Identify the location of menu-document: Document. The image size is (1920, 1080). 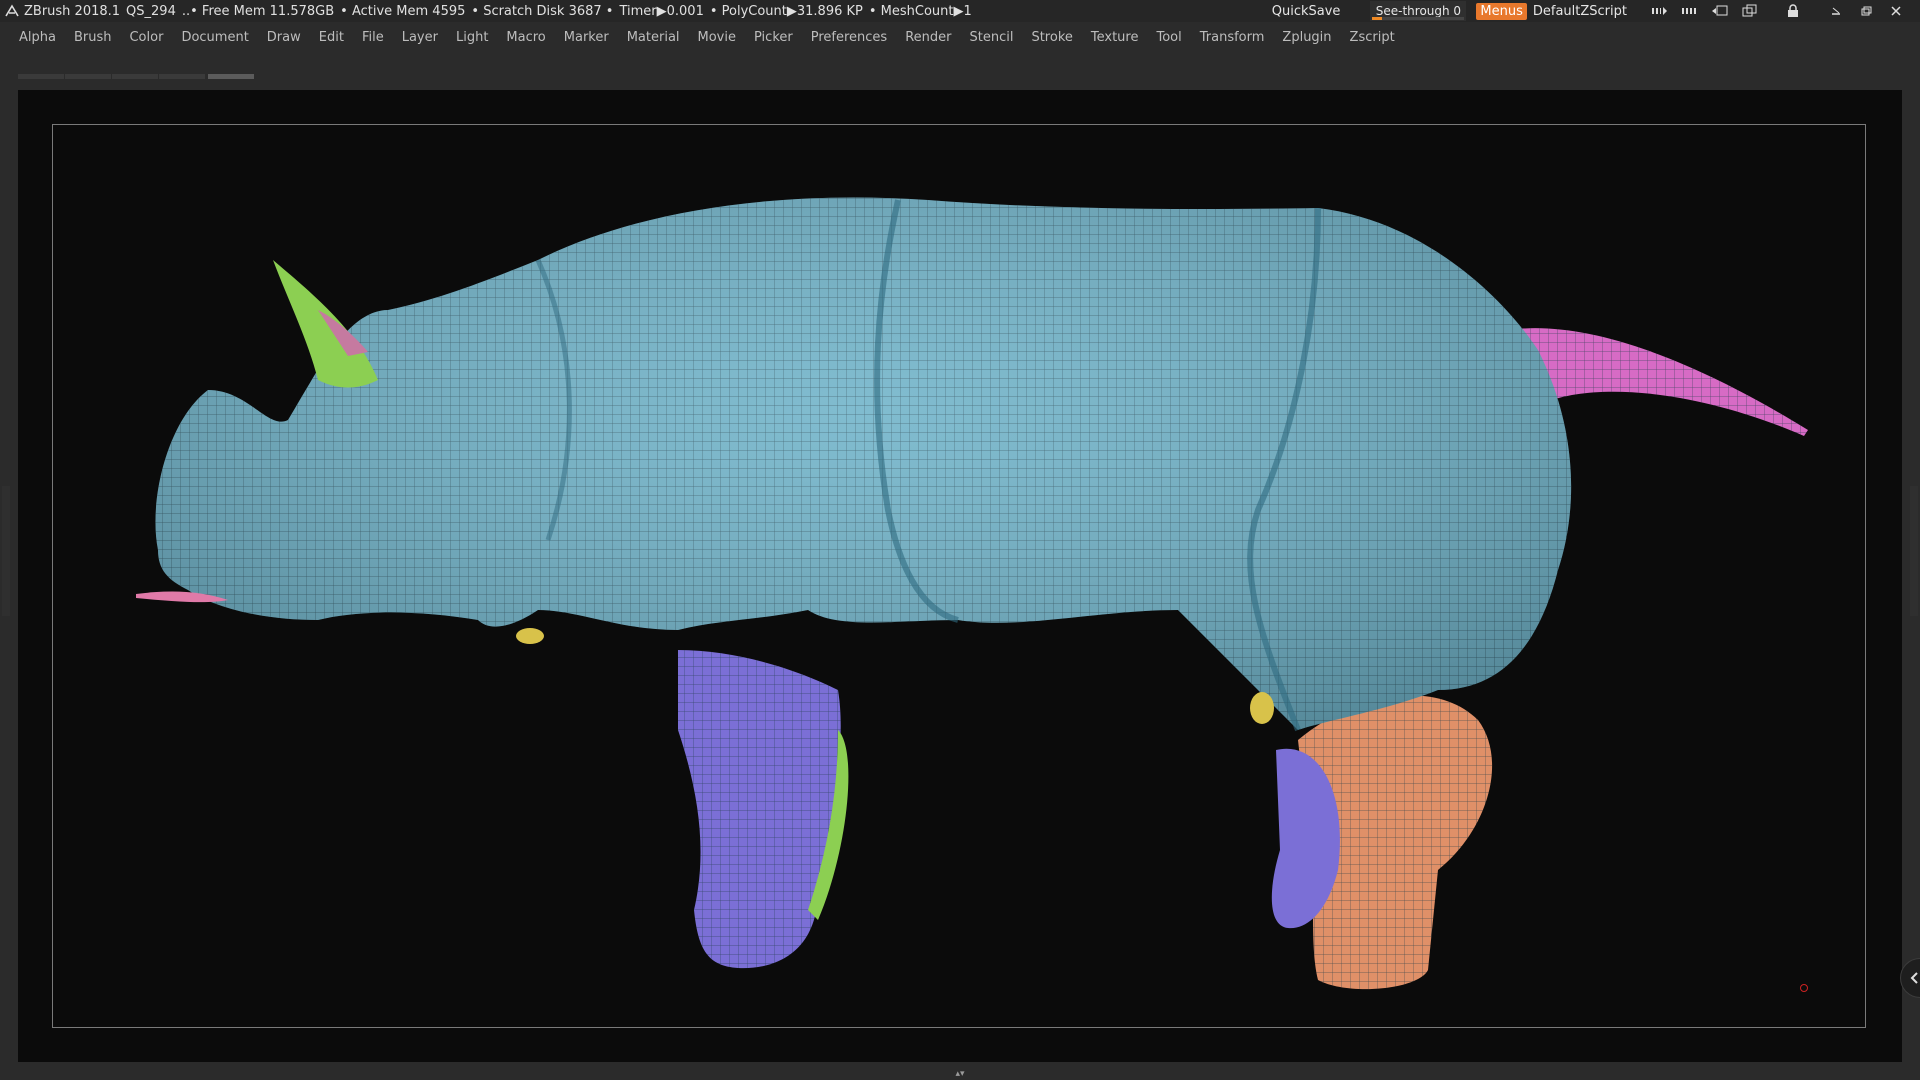
(212, 37).